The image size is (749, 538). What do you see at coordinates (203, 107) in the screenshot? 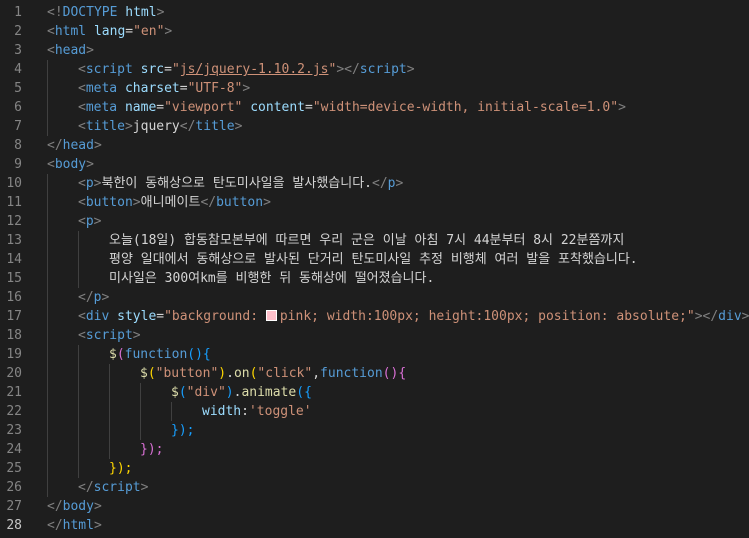
I see `code-token: "viewport"` at bounding box center [203, 107].